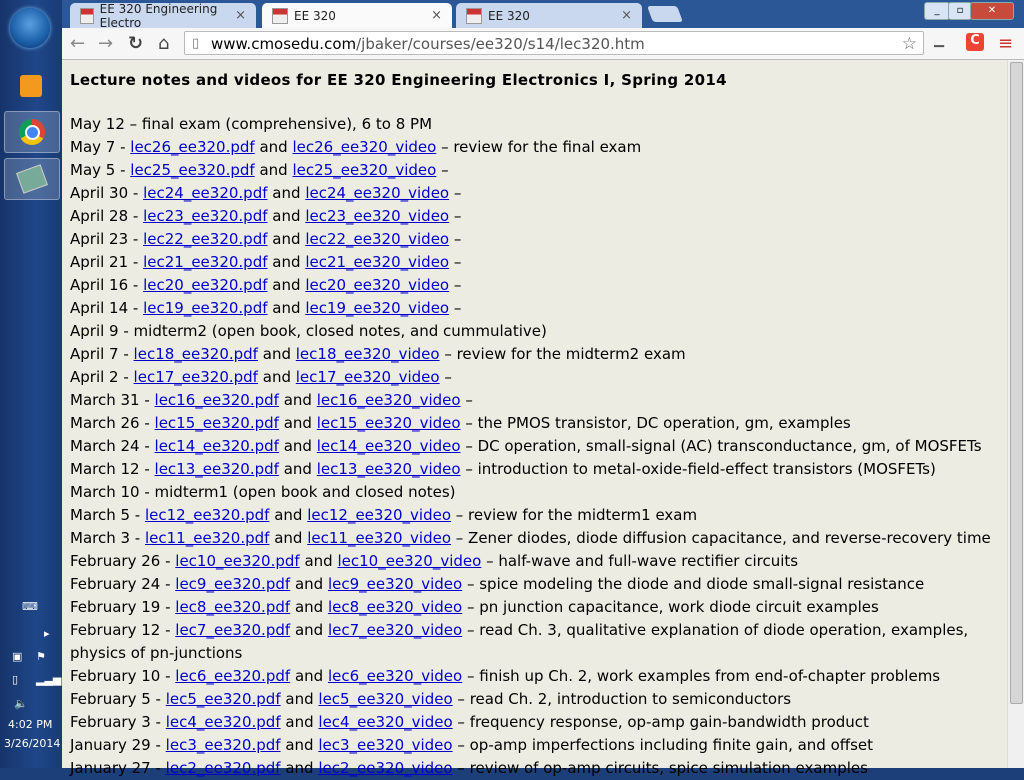  Describe the element at coordinates (237, 561) in the screenshot. I see `pdf-link: lec10_ee320.pdf` at that location.